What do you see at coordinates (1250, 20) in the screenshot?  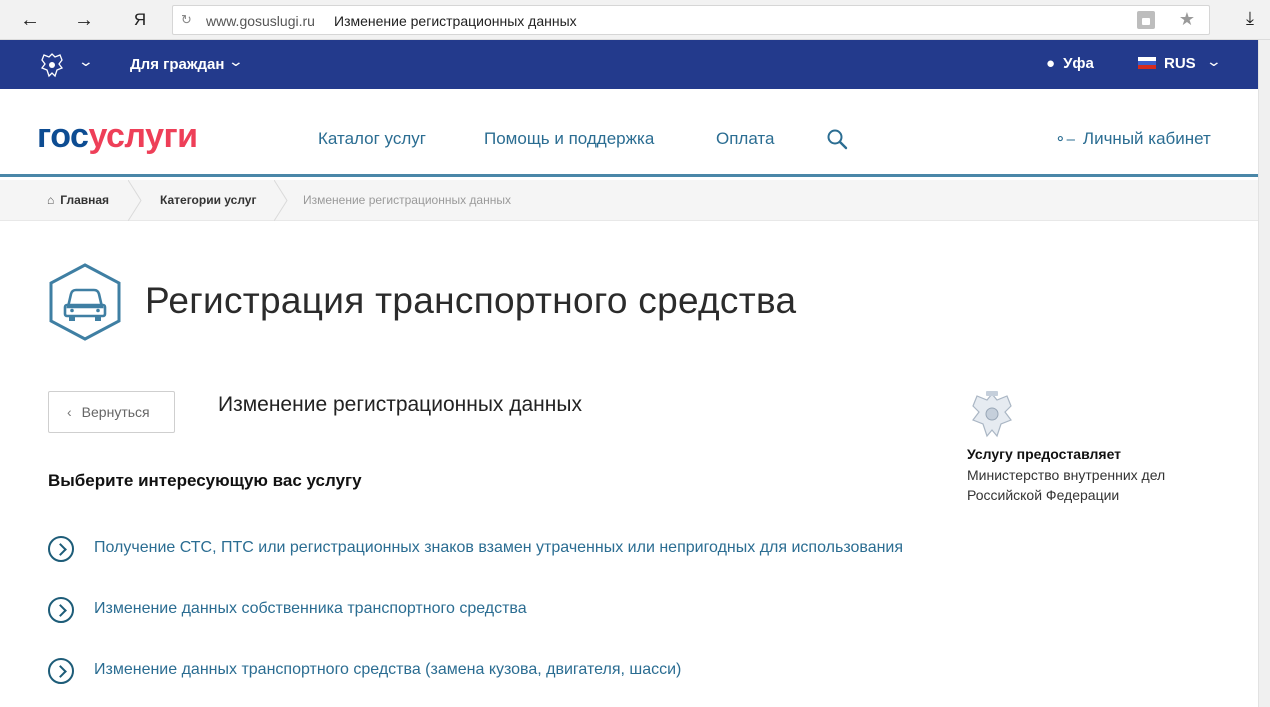 I see `download-icon: ⤓` at bounding box center [1250, 20].